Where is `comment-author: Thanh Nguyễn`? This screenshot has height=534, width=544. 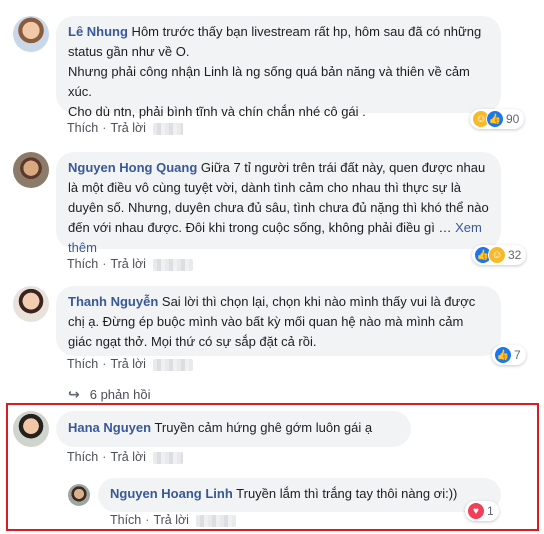 comment-author: Thanh Nguyễn is located at coordinates (113, 301).